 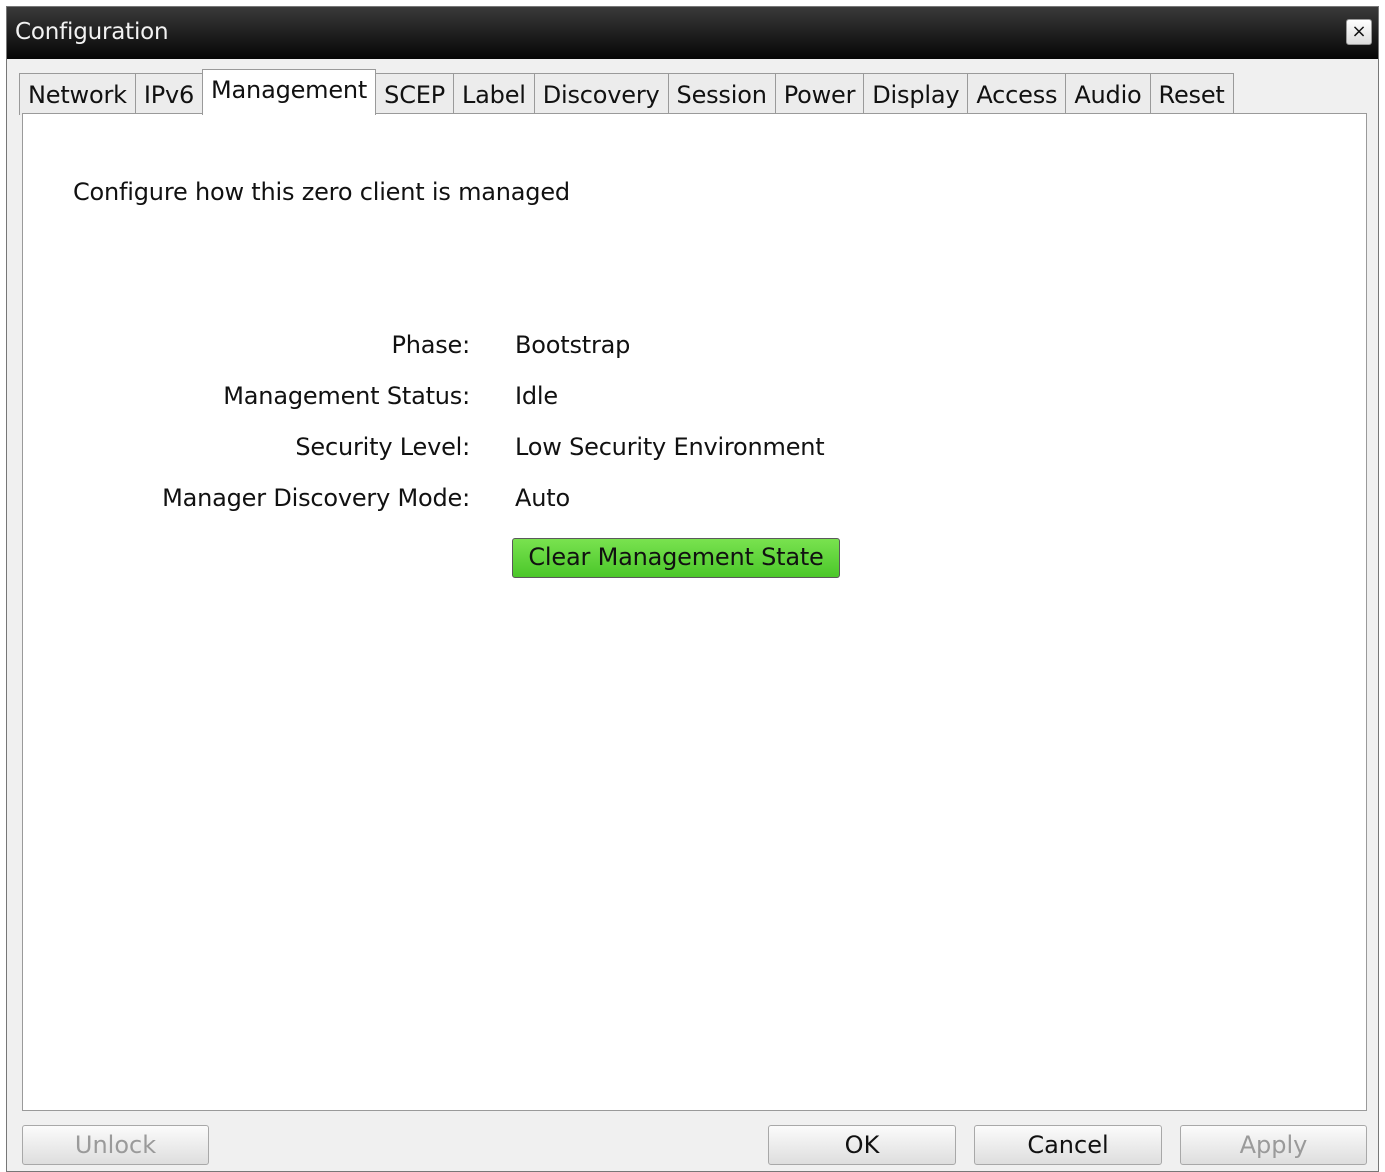 I want to click on cancel-button: Cancel, so click(x=1068, y=1145).